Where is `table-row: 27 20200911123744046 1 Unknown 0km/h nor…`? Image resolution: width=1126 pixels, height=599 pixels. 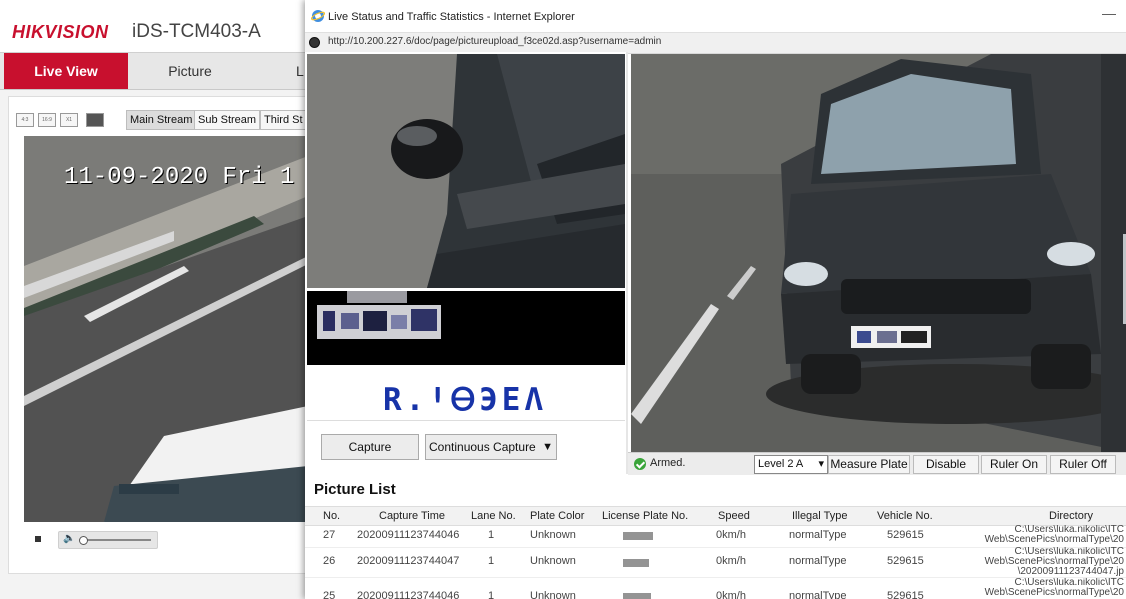
table-row: 27 20200911123744046 1 Unknown 0km/h nor… is located at coordinates (715, 536).